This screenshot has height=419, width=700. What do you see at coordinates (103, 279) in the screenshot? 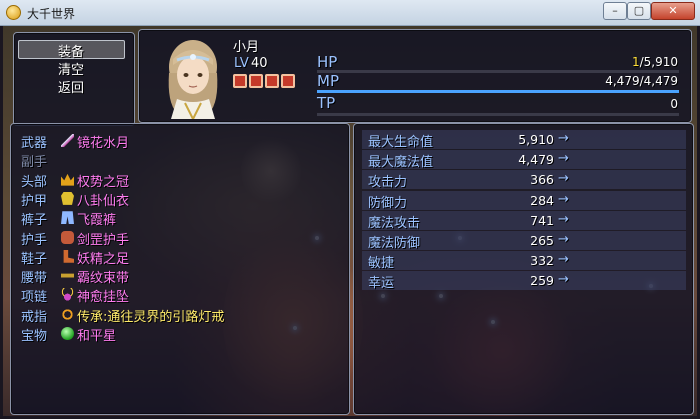
I see `equipment-item-name: 霸纹束带` at bounding box center [103, 279].